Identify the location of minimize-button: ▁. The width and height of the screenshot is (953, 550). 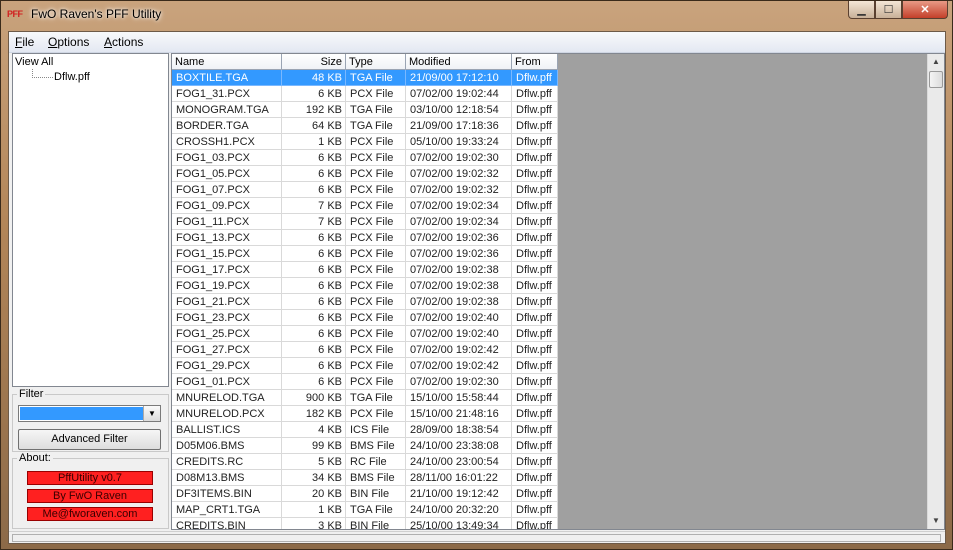
(861, 10).